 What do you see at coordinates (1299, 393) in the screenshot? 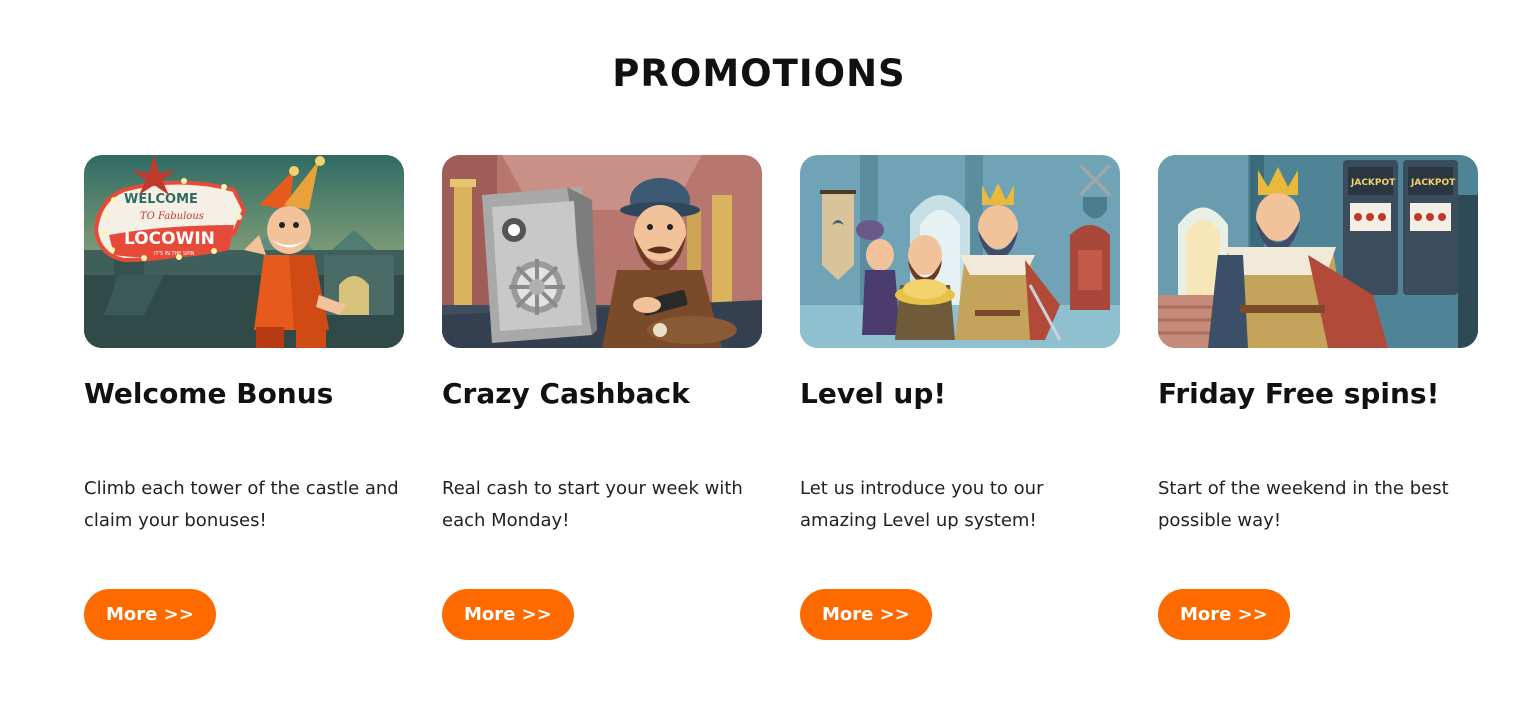
I see `promo-title: Friday Free spins!` at bounding box center [1299, 393].